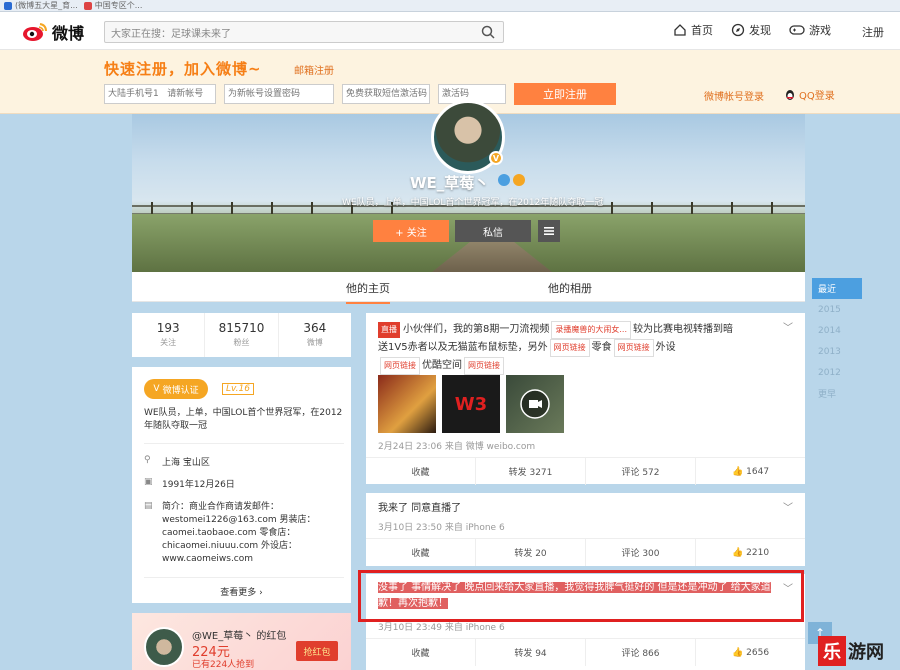 This screenshot has width=900, height=670. Describe the element at coordinates (837, 372) in the screenshot. I see `year-item: 2012` at that location.